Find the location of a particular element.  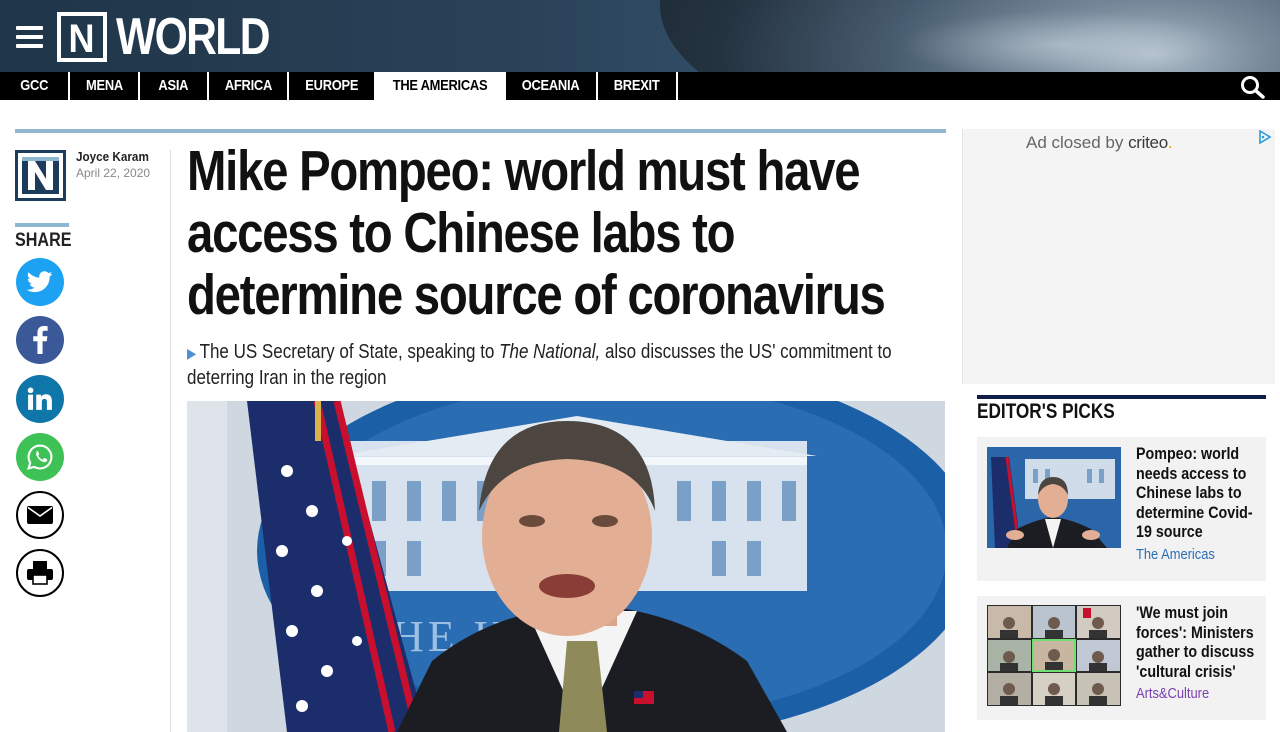

article-top-rule is located at coordinates (480, 131).